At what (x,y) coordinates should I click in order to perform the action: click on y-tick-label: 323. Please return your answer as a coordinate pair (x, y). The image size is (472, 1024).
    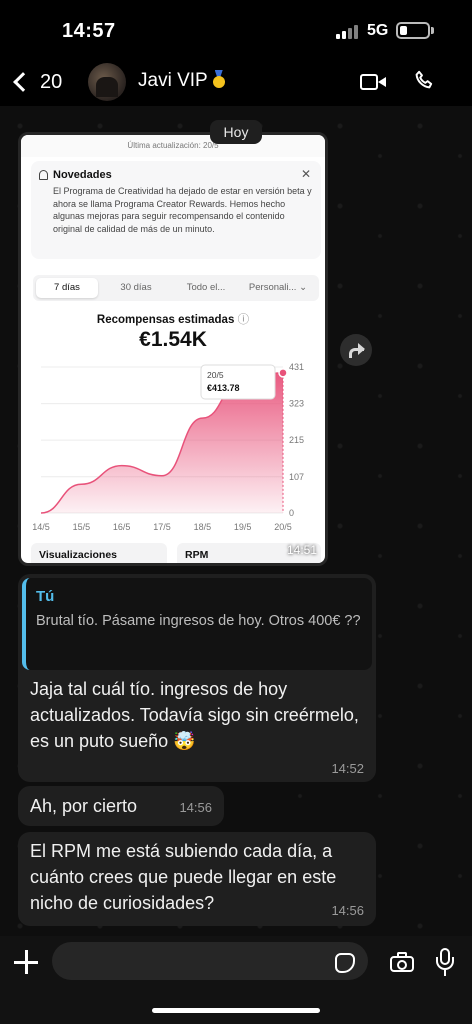
    Looking at the image, I should click on (296, 404).